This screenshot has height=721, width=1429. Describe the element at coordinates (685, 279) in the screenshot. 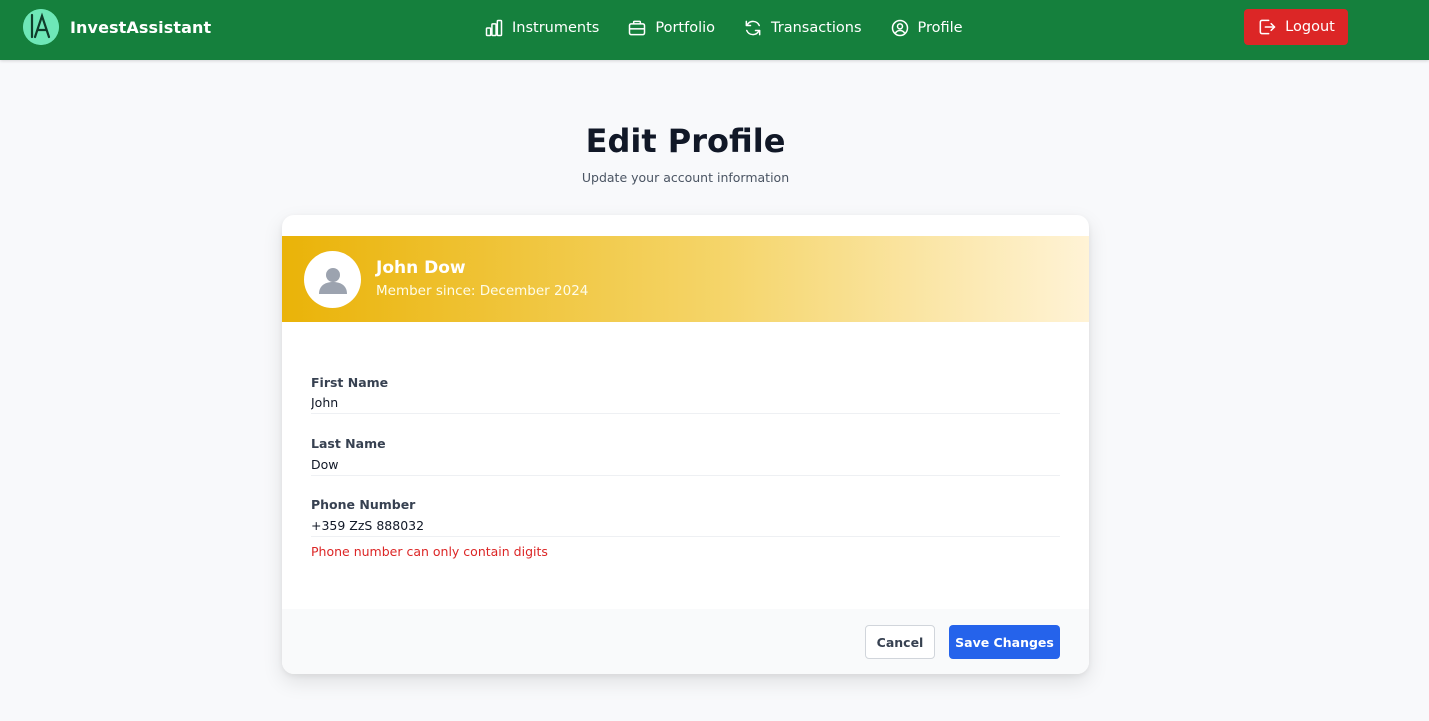

I see `profile-banner: John Dow Member since: December 2024` at that location.